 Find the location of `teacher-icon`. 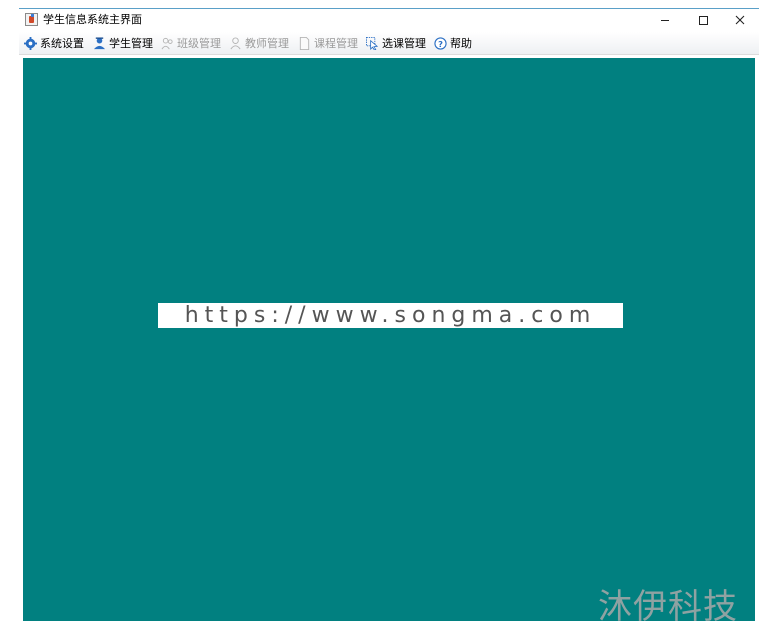

teacher-icon is located at coordinates (235, 42).